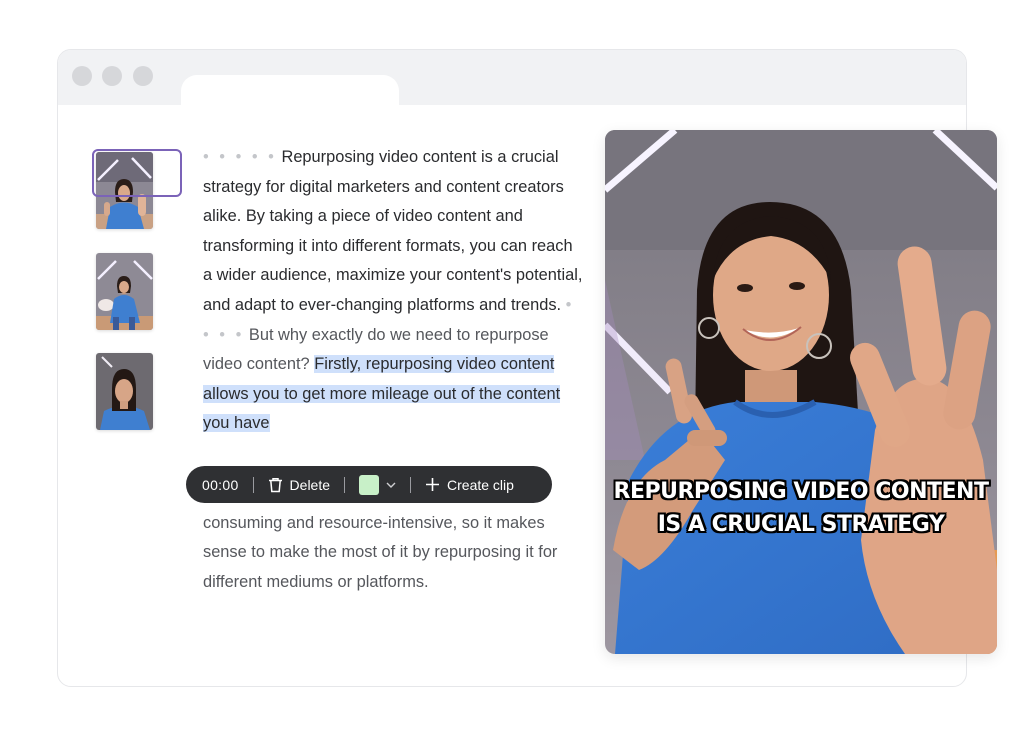 The height and width of the screenshot is (751, 1024). I want to click on selection-toolbar: 00:00 Delete Create clip, so click(369, 484).